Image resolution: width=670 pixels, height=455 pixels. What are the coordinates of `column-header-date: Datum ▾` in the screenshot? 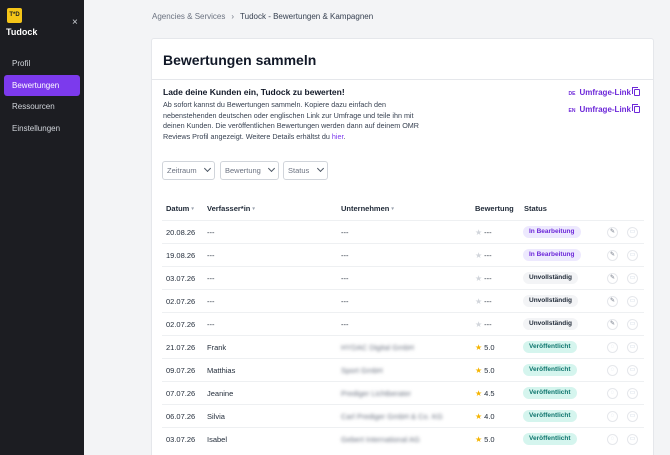 It's located at (180, 208).